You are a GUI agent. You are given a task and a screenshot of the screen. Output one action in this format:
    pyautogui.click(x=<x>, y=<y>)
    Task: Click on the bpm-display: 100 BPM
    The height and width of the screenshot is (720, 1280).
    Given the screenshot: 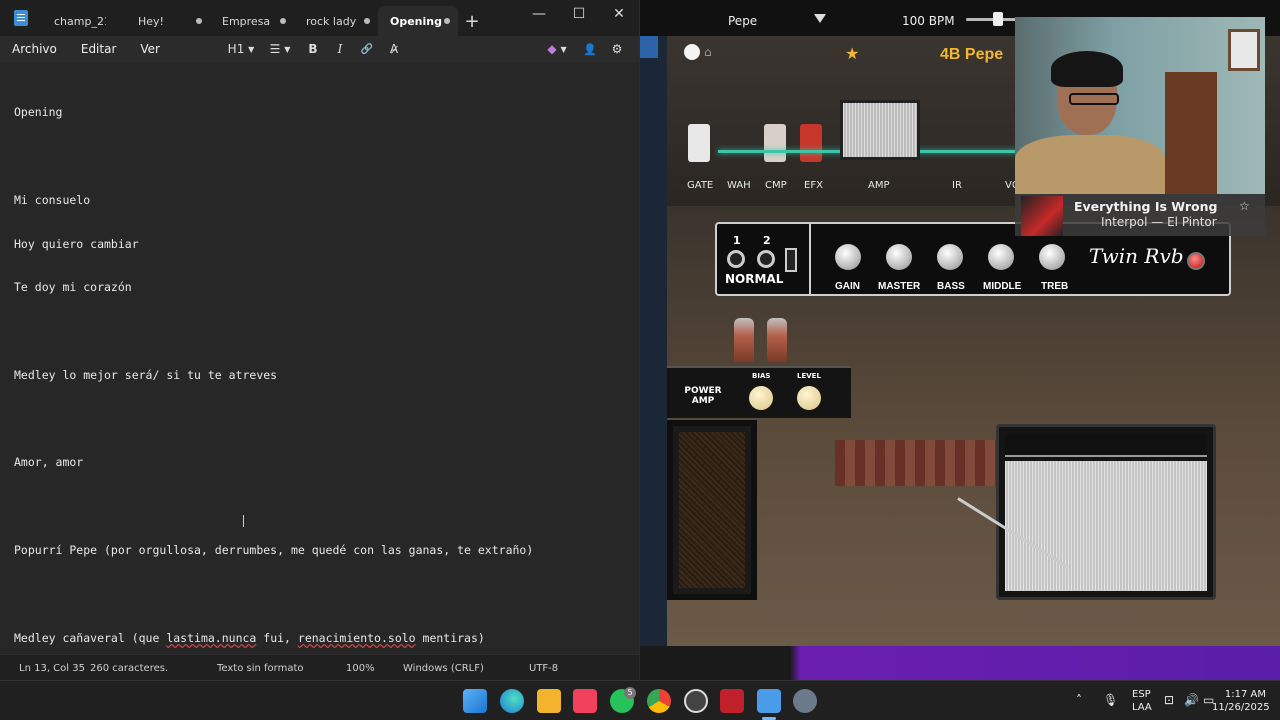 What is the action you would take?
    pyautogui.click(x=928, y=21)
    